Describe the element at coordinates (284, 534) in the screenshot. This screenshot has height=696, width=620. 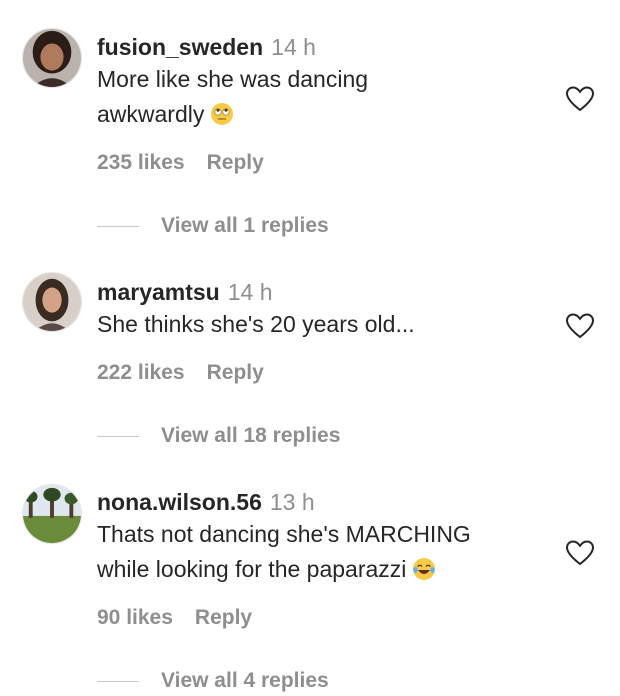
I see `comment-text-line: Thats not dancing she's MARCHING` at that location.